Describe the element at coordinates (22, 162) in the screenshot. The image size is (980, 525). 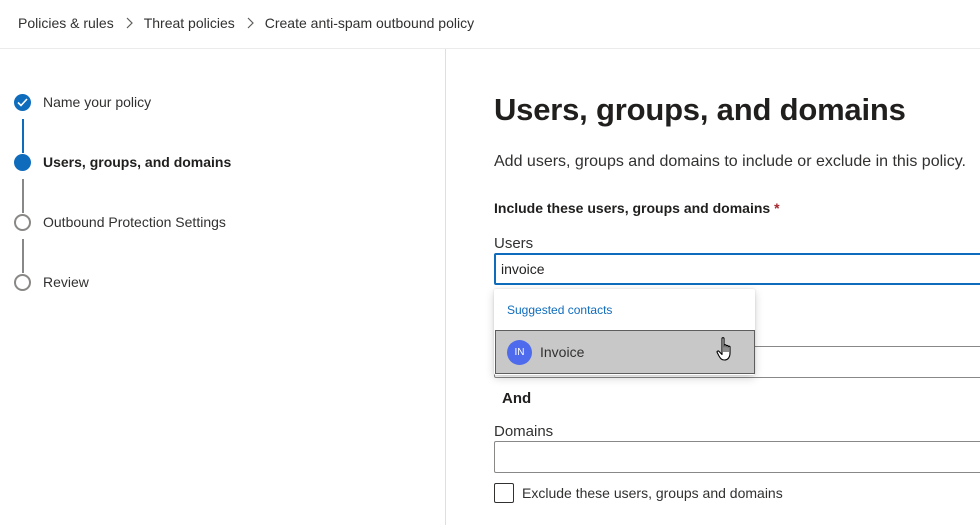
I see `current-step-icon` at that location.